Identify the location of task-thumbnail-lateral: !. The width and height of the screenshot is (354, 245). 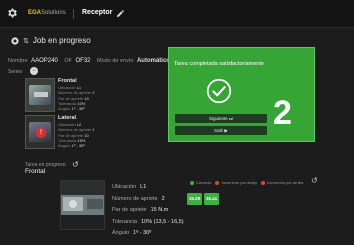
(40, 132).